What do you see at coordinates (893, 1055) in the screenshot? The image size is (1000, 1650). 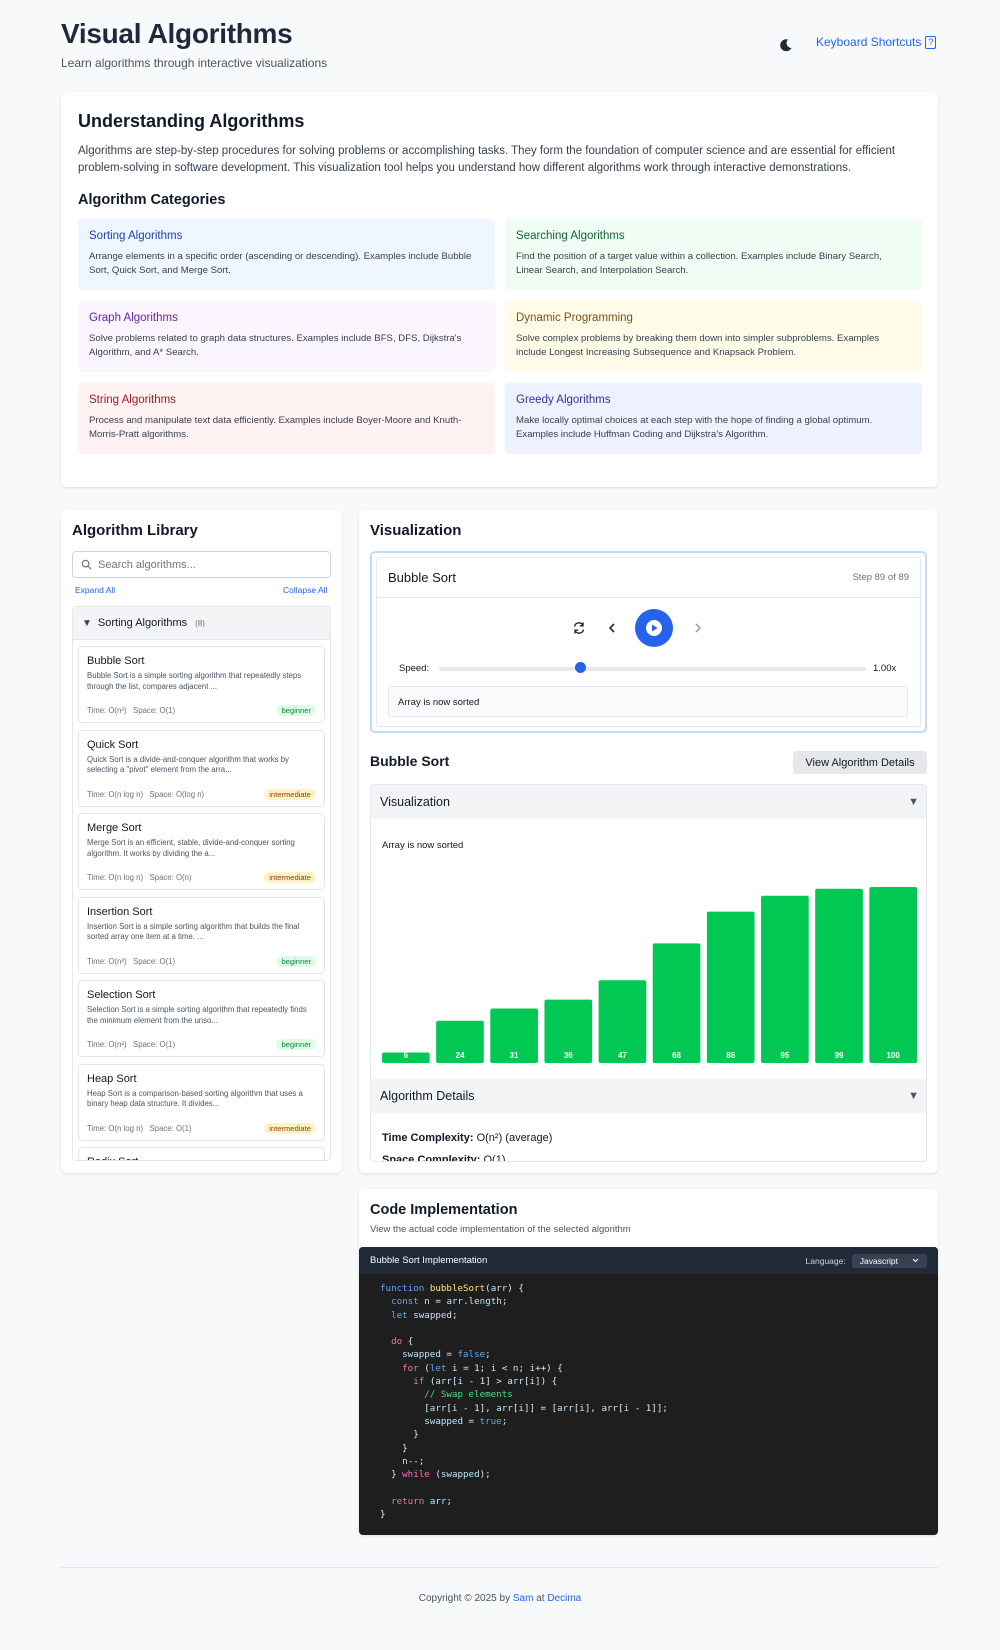 I see `bar-value-label: 100` at bounding box center [893, 1055].